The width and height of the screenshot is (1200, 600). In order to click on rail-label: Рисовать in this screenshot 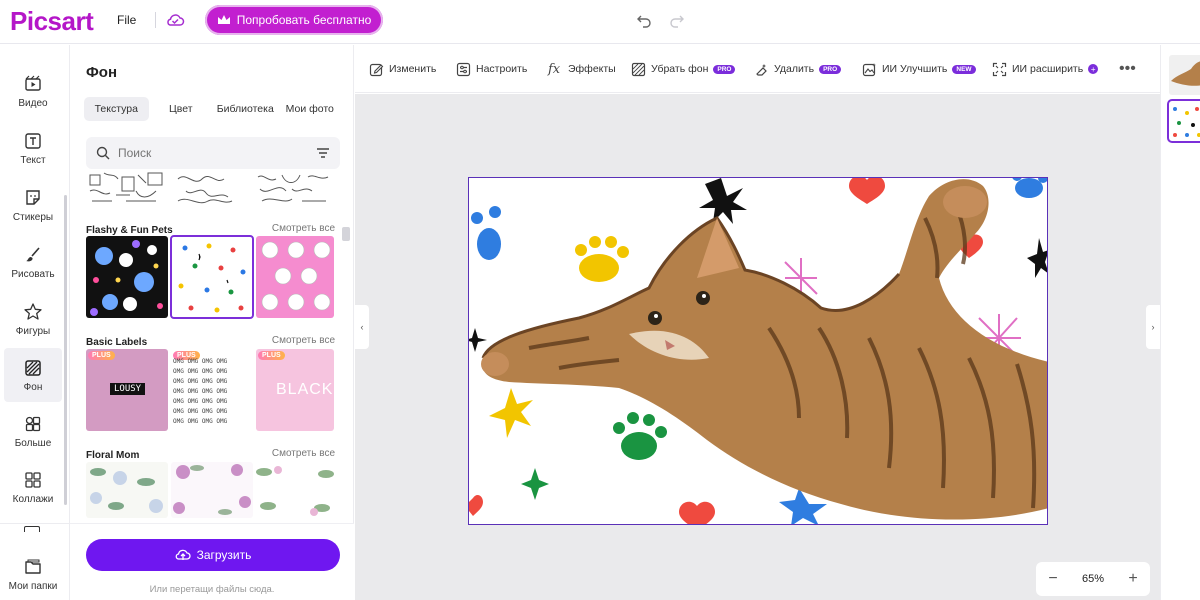, I will do `click(33, 274)`.